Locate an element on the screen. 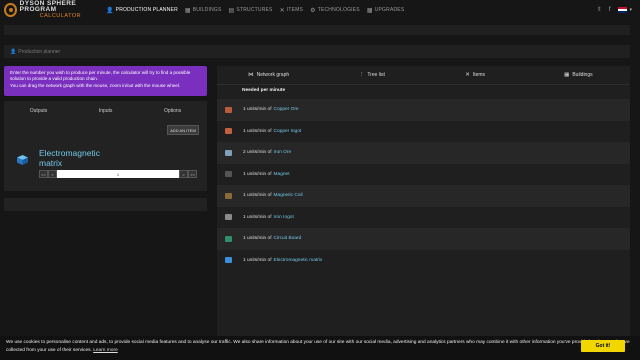 The width and height of the screenshot is (640, 360). tree-list-icon: ⋮ is located at coordinates (361, 75).